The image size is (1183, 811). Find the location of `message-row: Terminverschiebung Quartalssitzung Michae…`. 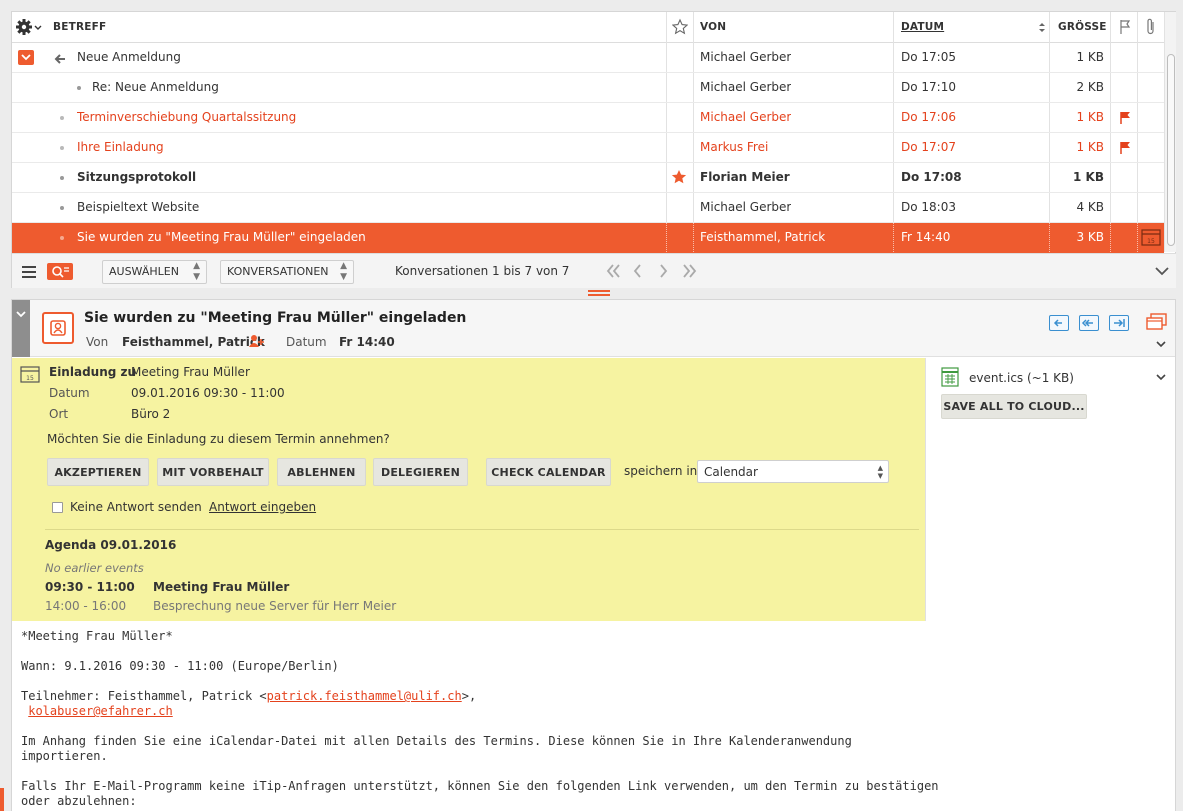

message-row: Terminverschiebung Quartalssitzung Michae… is located at coordinates (588, 118).